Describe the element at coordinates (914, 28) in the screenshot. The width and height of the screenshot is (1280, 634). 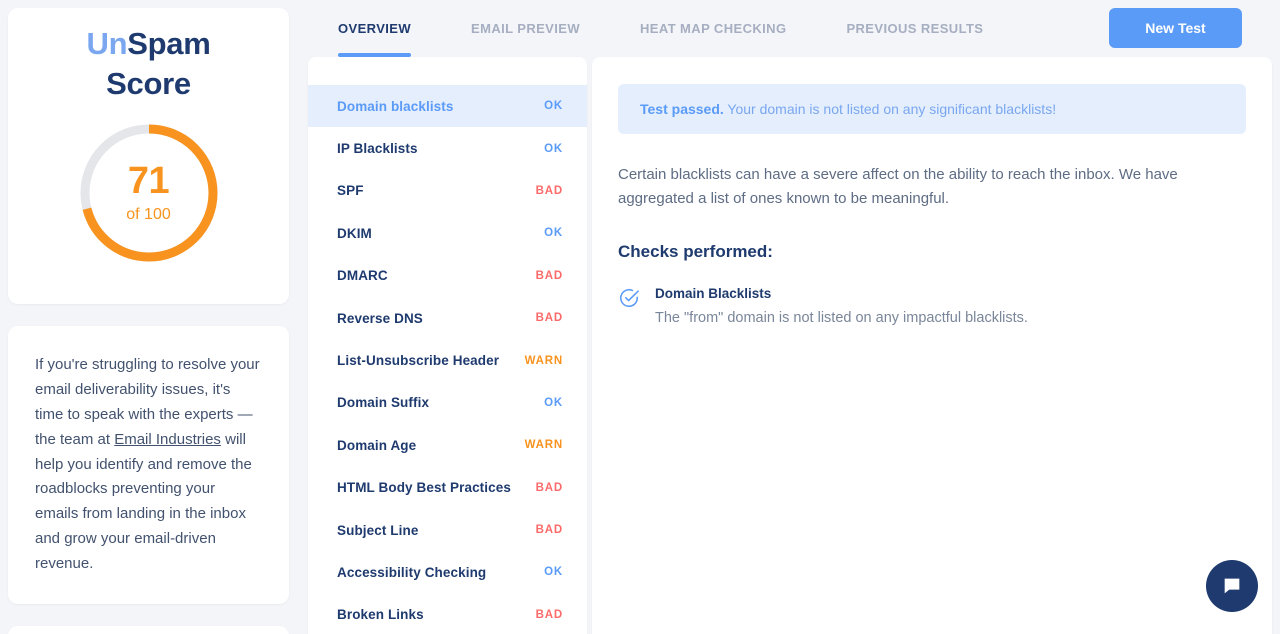
I see `tab-previous-results: PREVIOUS RESULTS` at that location.